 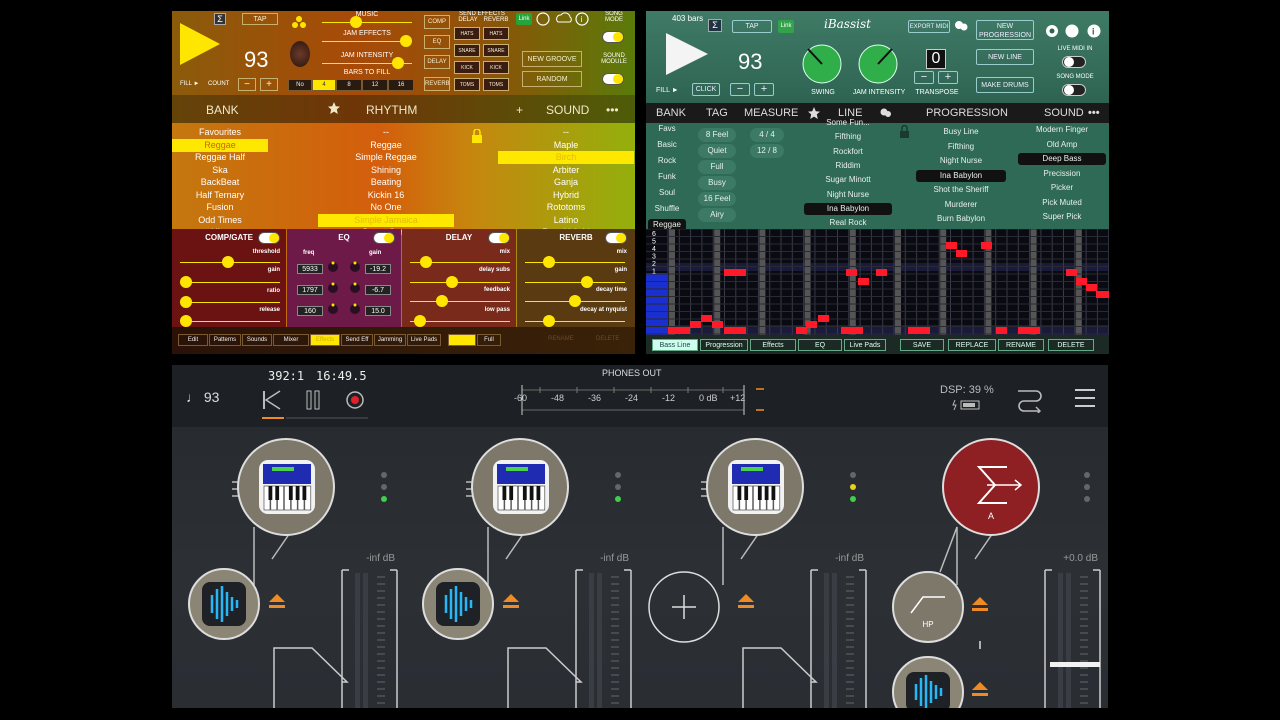 What do you see at coordinates (257, 340) in the screenshot?
I see `tab-sounds: Sounds` at bounding box center [257, 340].